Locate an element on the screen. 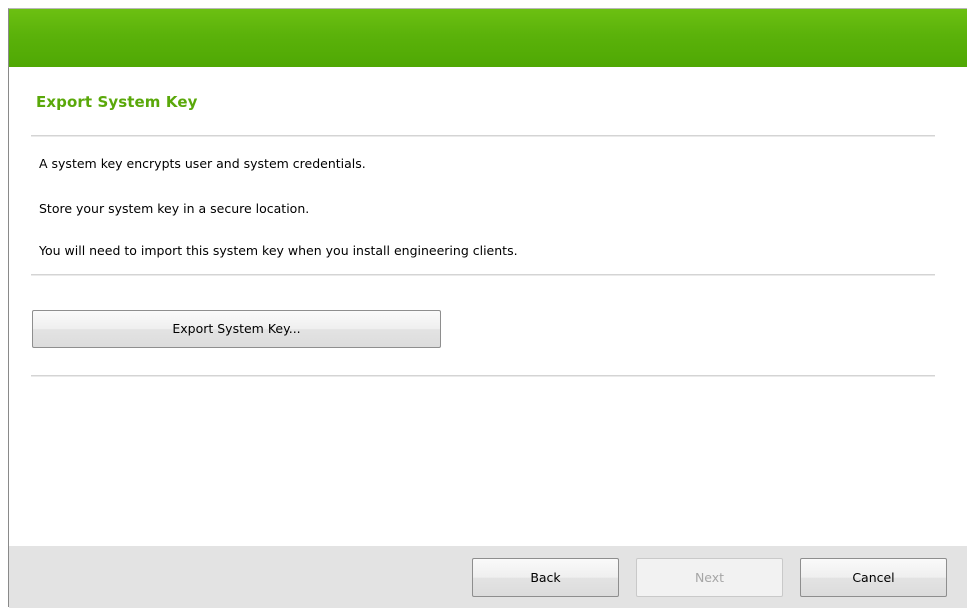 The height and width of the screenshot is (608, 967). separator-bottom is located at coordinates (483, 376).